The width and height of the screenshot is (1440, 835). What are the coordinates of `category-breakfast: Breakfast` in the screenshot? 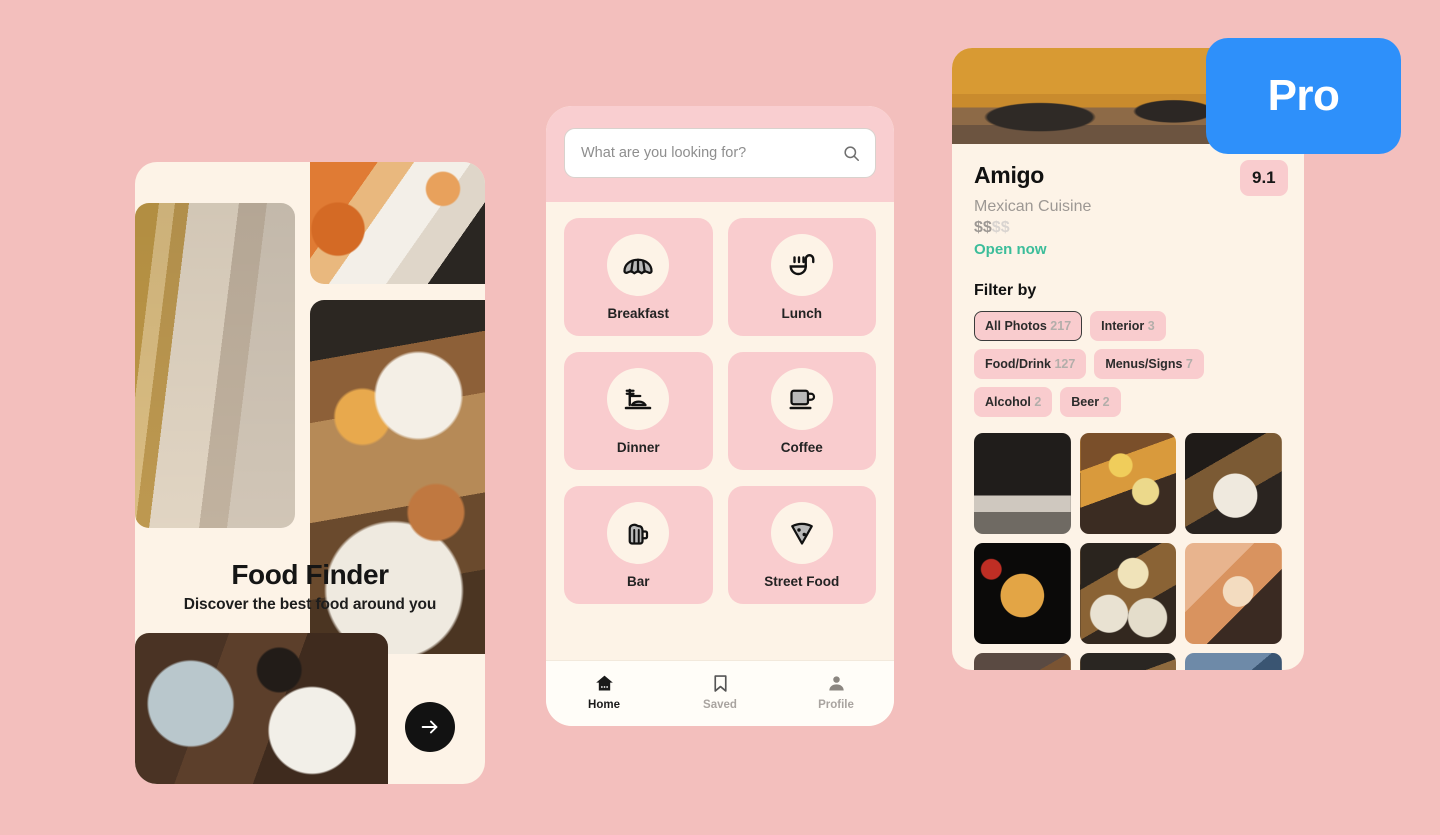 It's located at (638, 277).